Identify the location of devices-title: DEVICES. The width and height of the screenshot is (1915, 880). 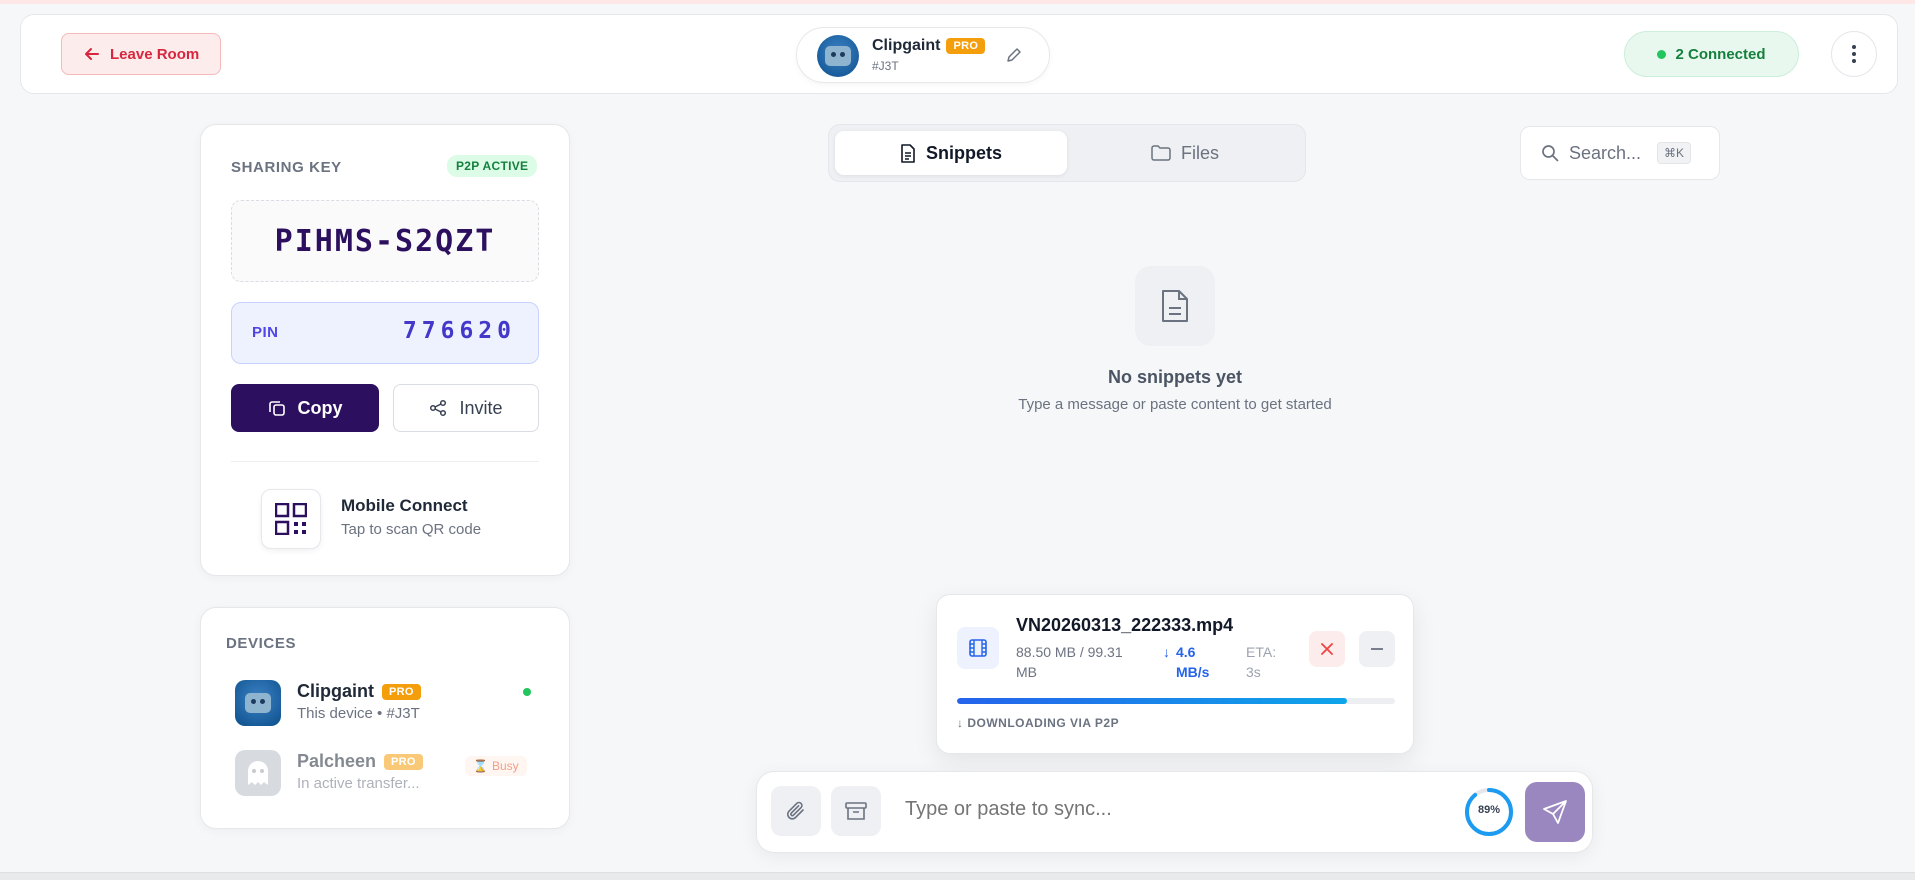
(261, 643).